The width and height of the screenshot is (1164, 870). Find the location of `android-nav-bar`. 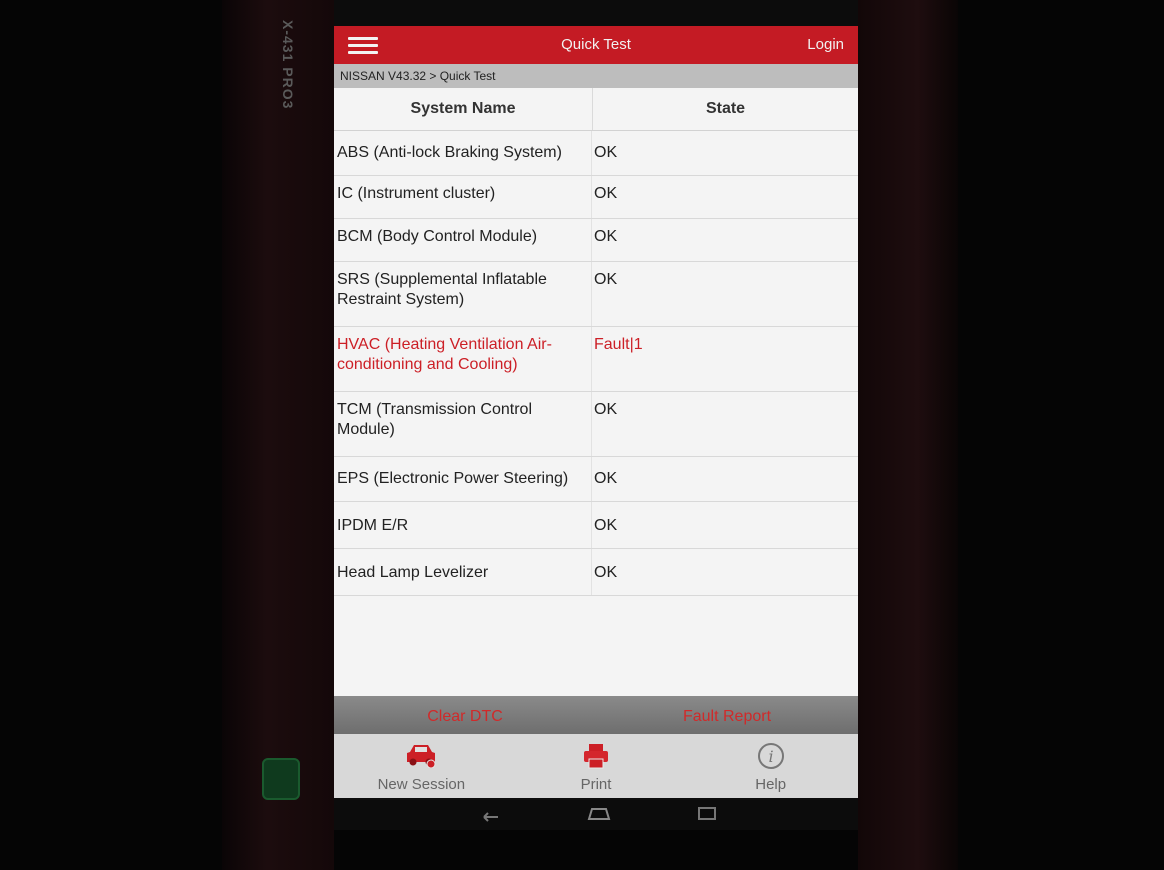

android-nav-bar is located at coordinates (596, 814).